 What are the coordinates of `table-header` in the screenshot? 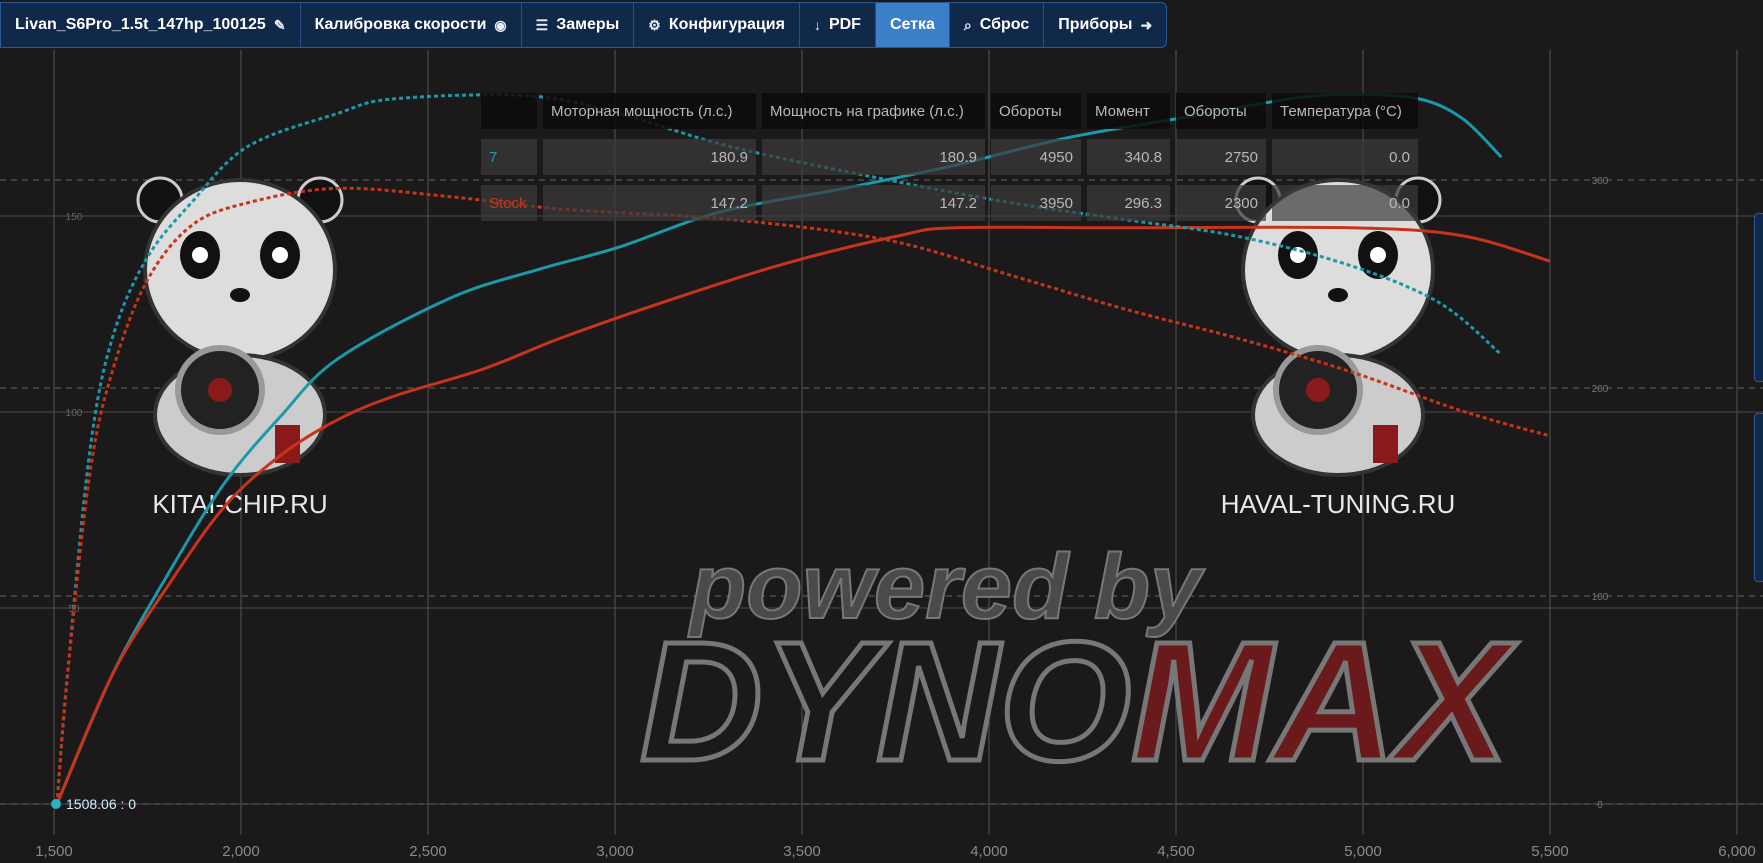 It's located at (509, 111).